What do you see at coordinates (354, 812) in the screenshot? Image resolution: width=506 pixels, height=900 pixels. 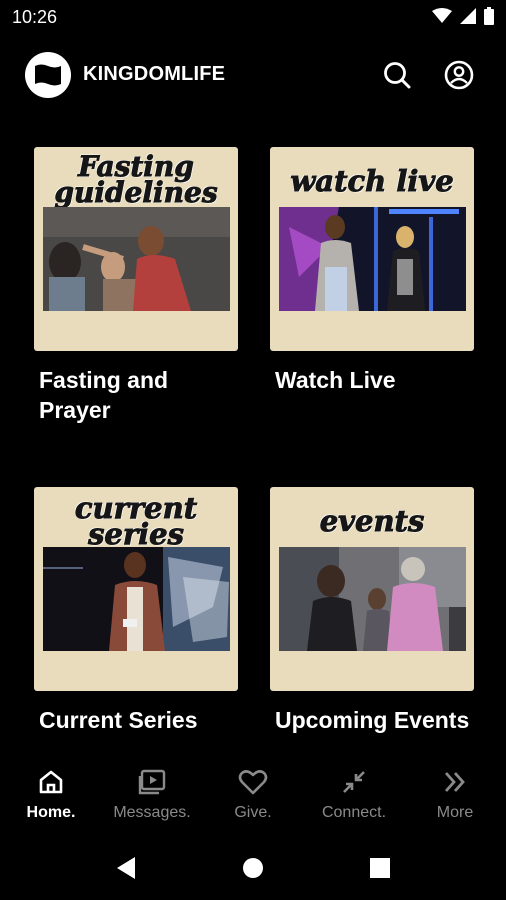 I see `nav-label: Connect.` at bounding box center [354, 812].